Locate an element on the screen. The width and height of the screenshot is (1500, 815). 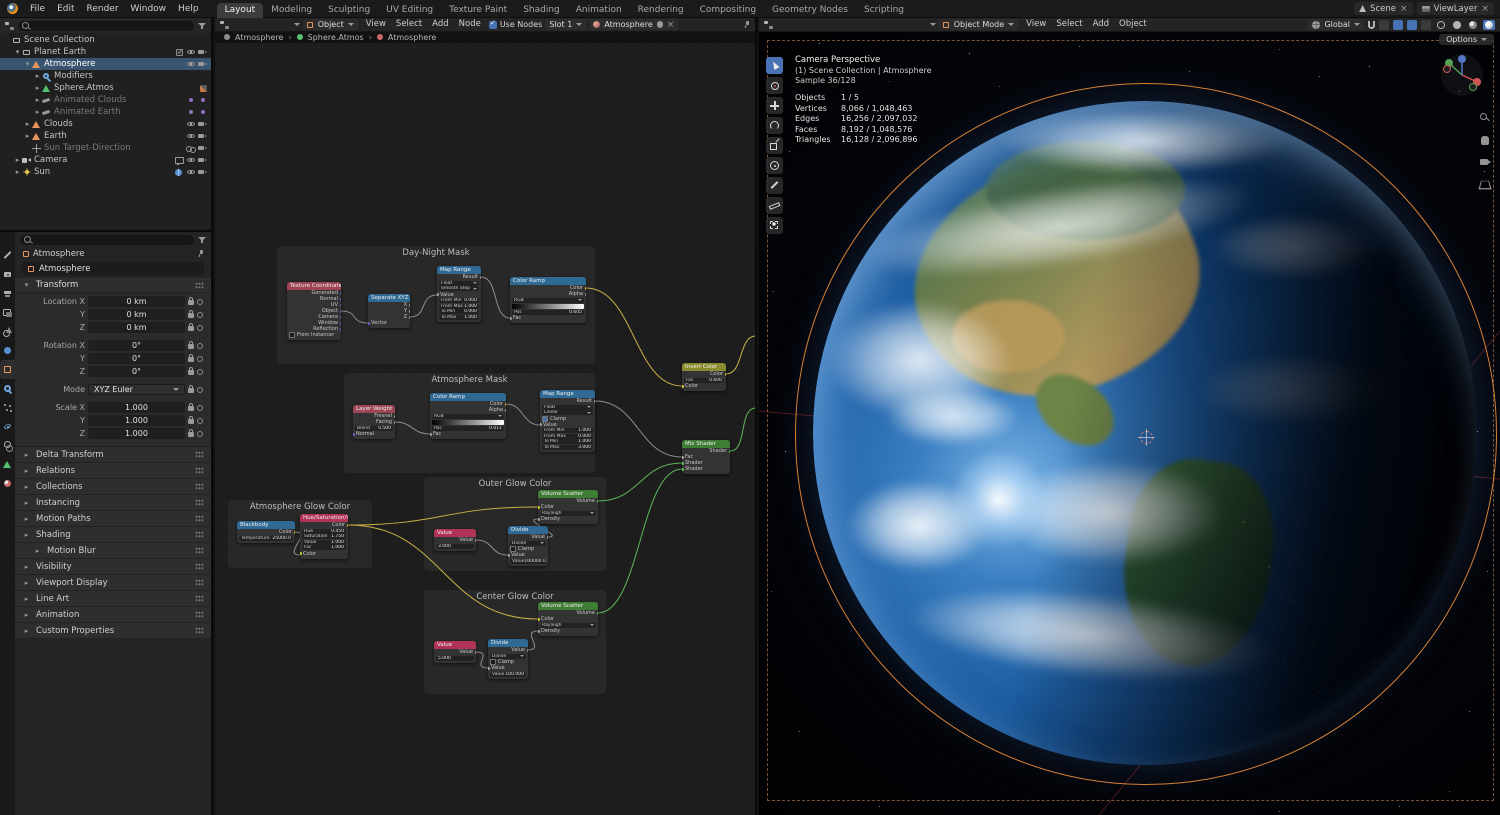
number-field: 1.000 is located at coordinates (136, 407).